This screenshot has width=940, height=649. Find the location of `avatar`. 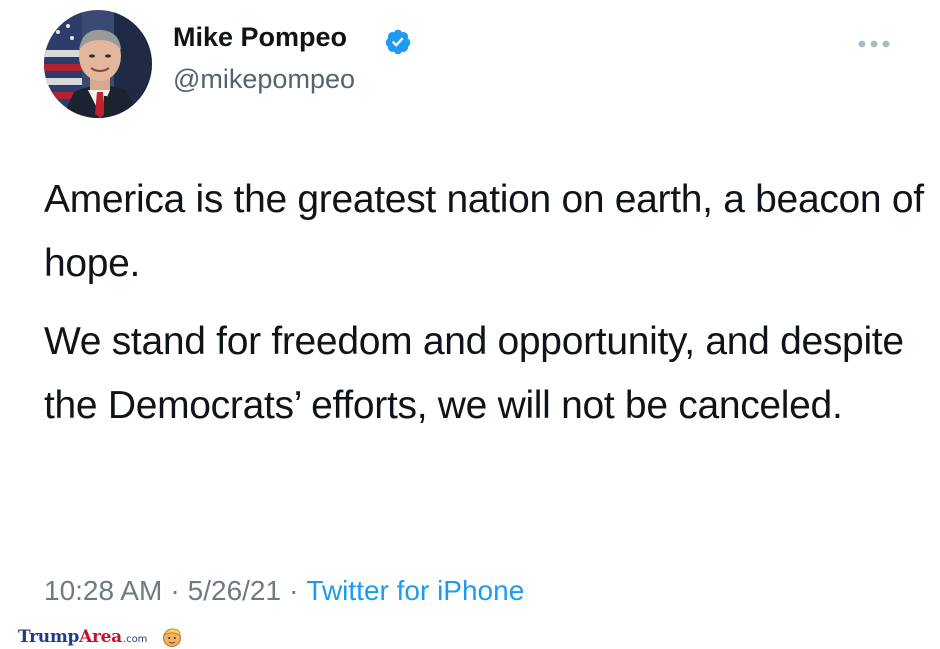

avatar is located at coordinates (98, 64).